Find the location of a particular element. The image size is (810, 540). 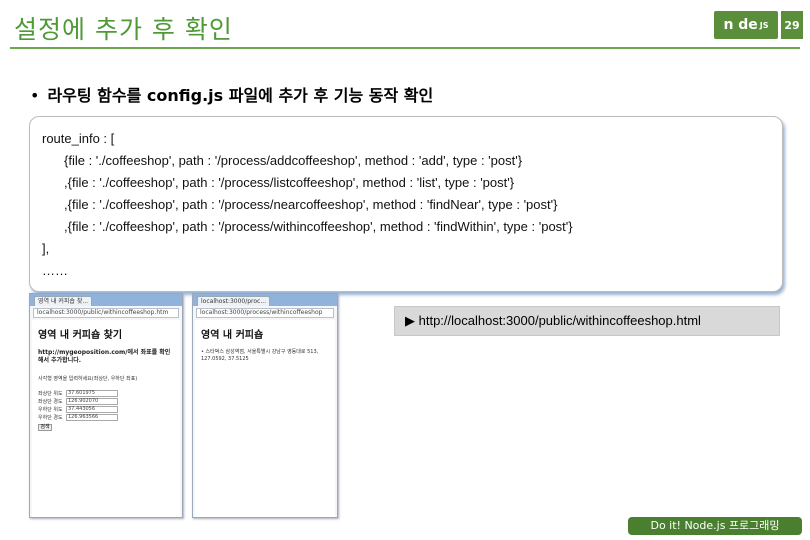

field-label: 우하단 경도 is located at coordinates (50, 418).